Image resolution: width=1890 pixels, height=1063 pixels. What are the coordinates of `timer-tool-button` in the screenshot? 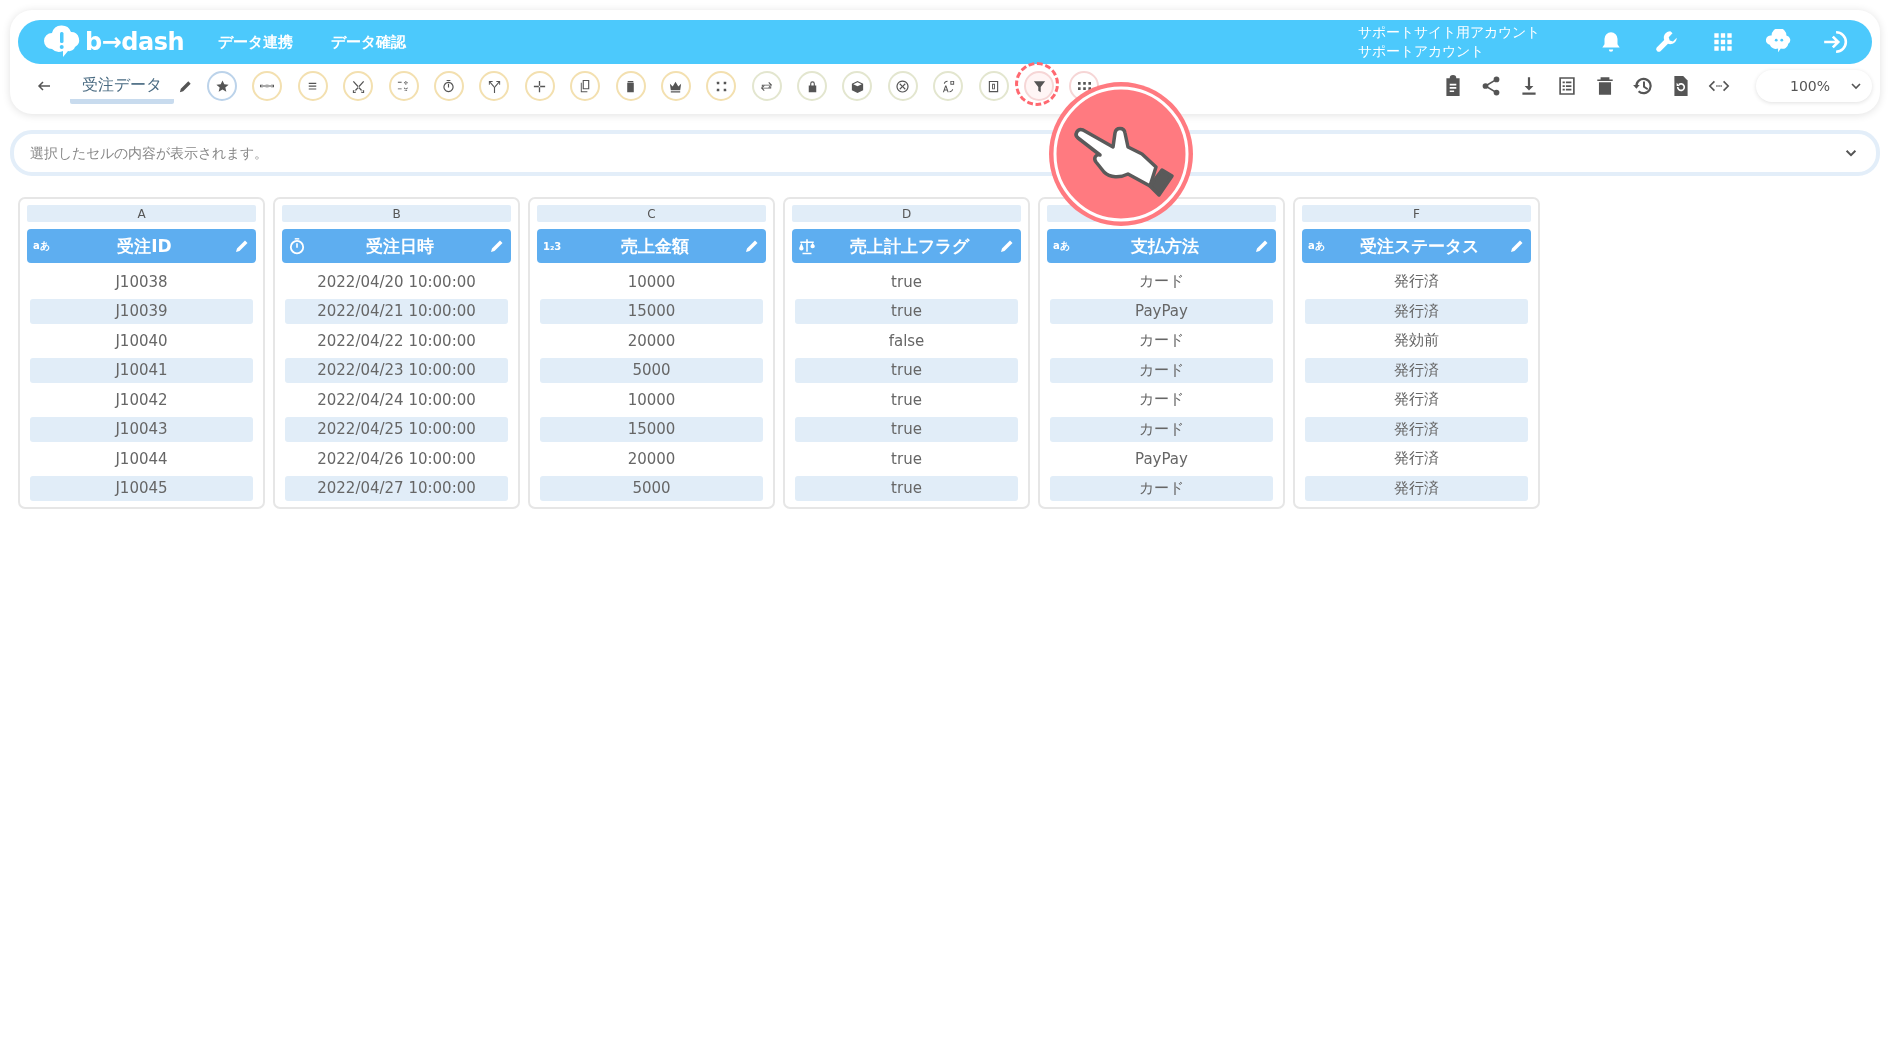 It's located at (448, 86).